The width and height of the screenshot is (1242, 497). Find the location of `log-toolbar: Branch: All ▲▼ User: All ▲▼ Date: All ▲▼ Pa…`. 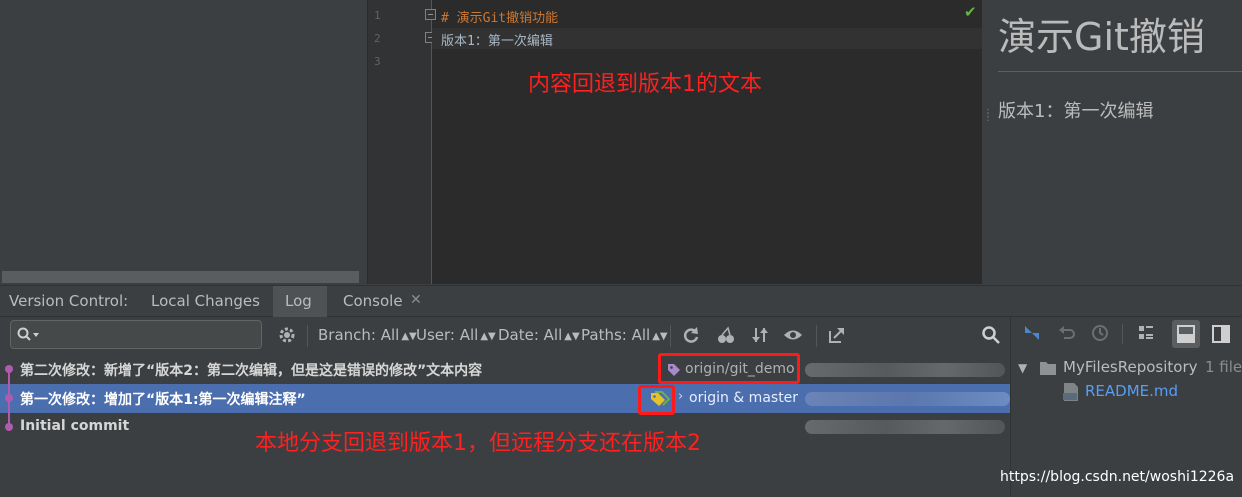

log-toolbar: Branch: All ▲▼ User: All ▲▼ Date: All ▲▼ Pa… is located at coordinates (505, 335).